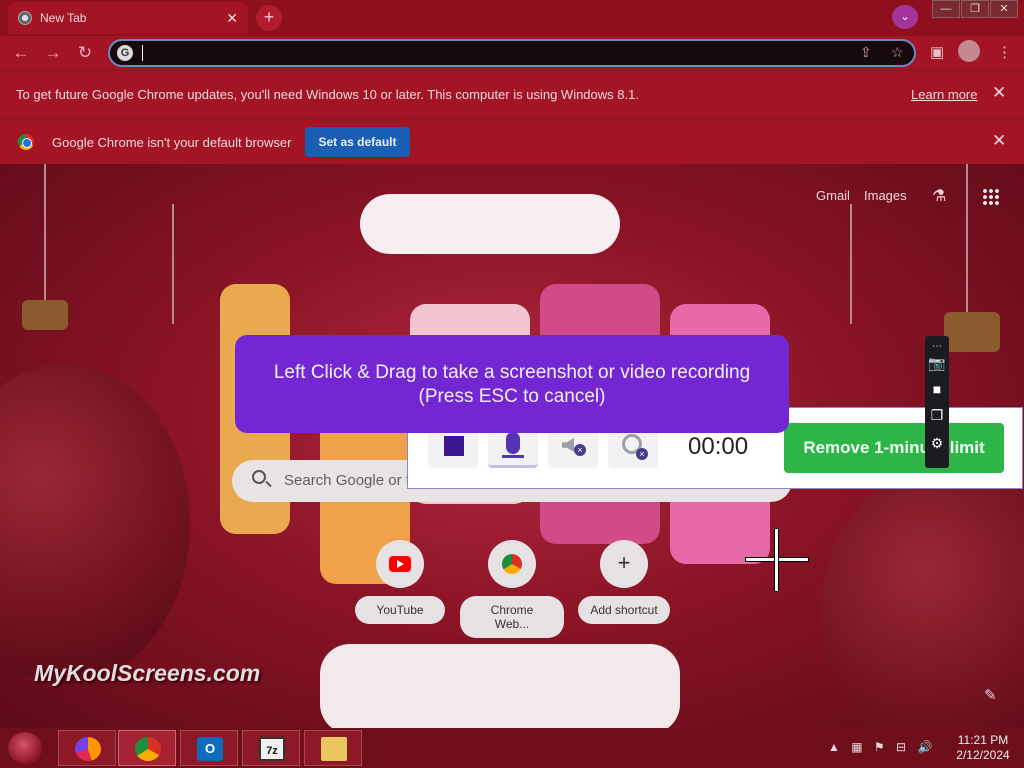  I want to click on tab-close-icon: ✕, so click(232, 18).